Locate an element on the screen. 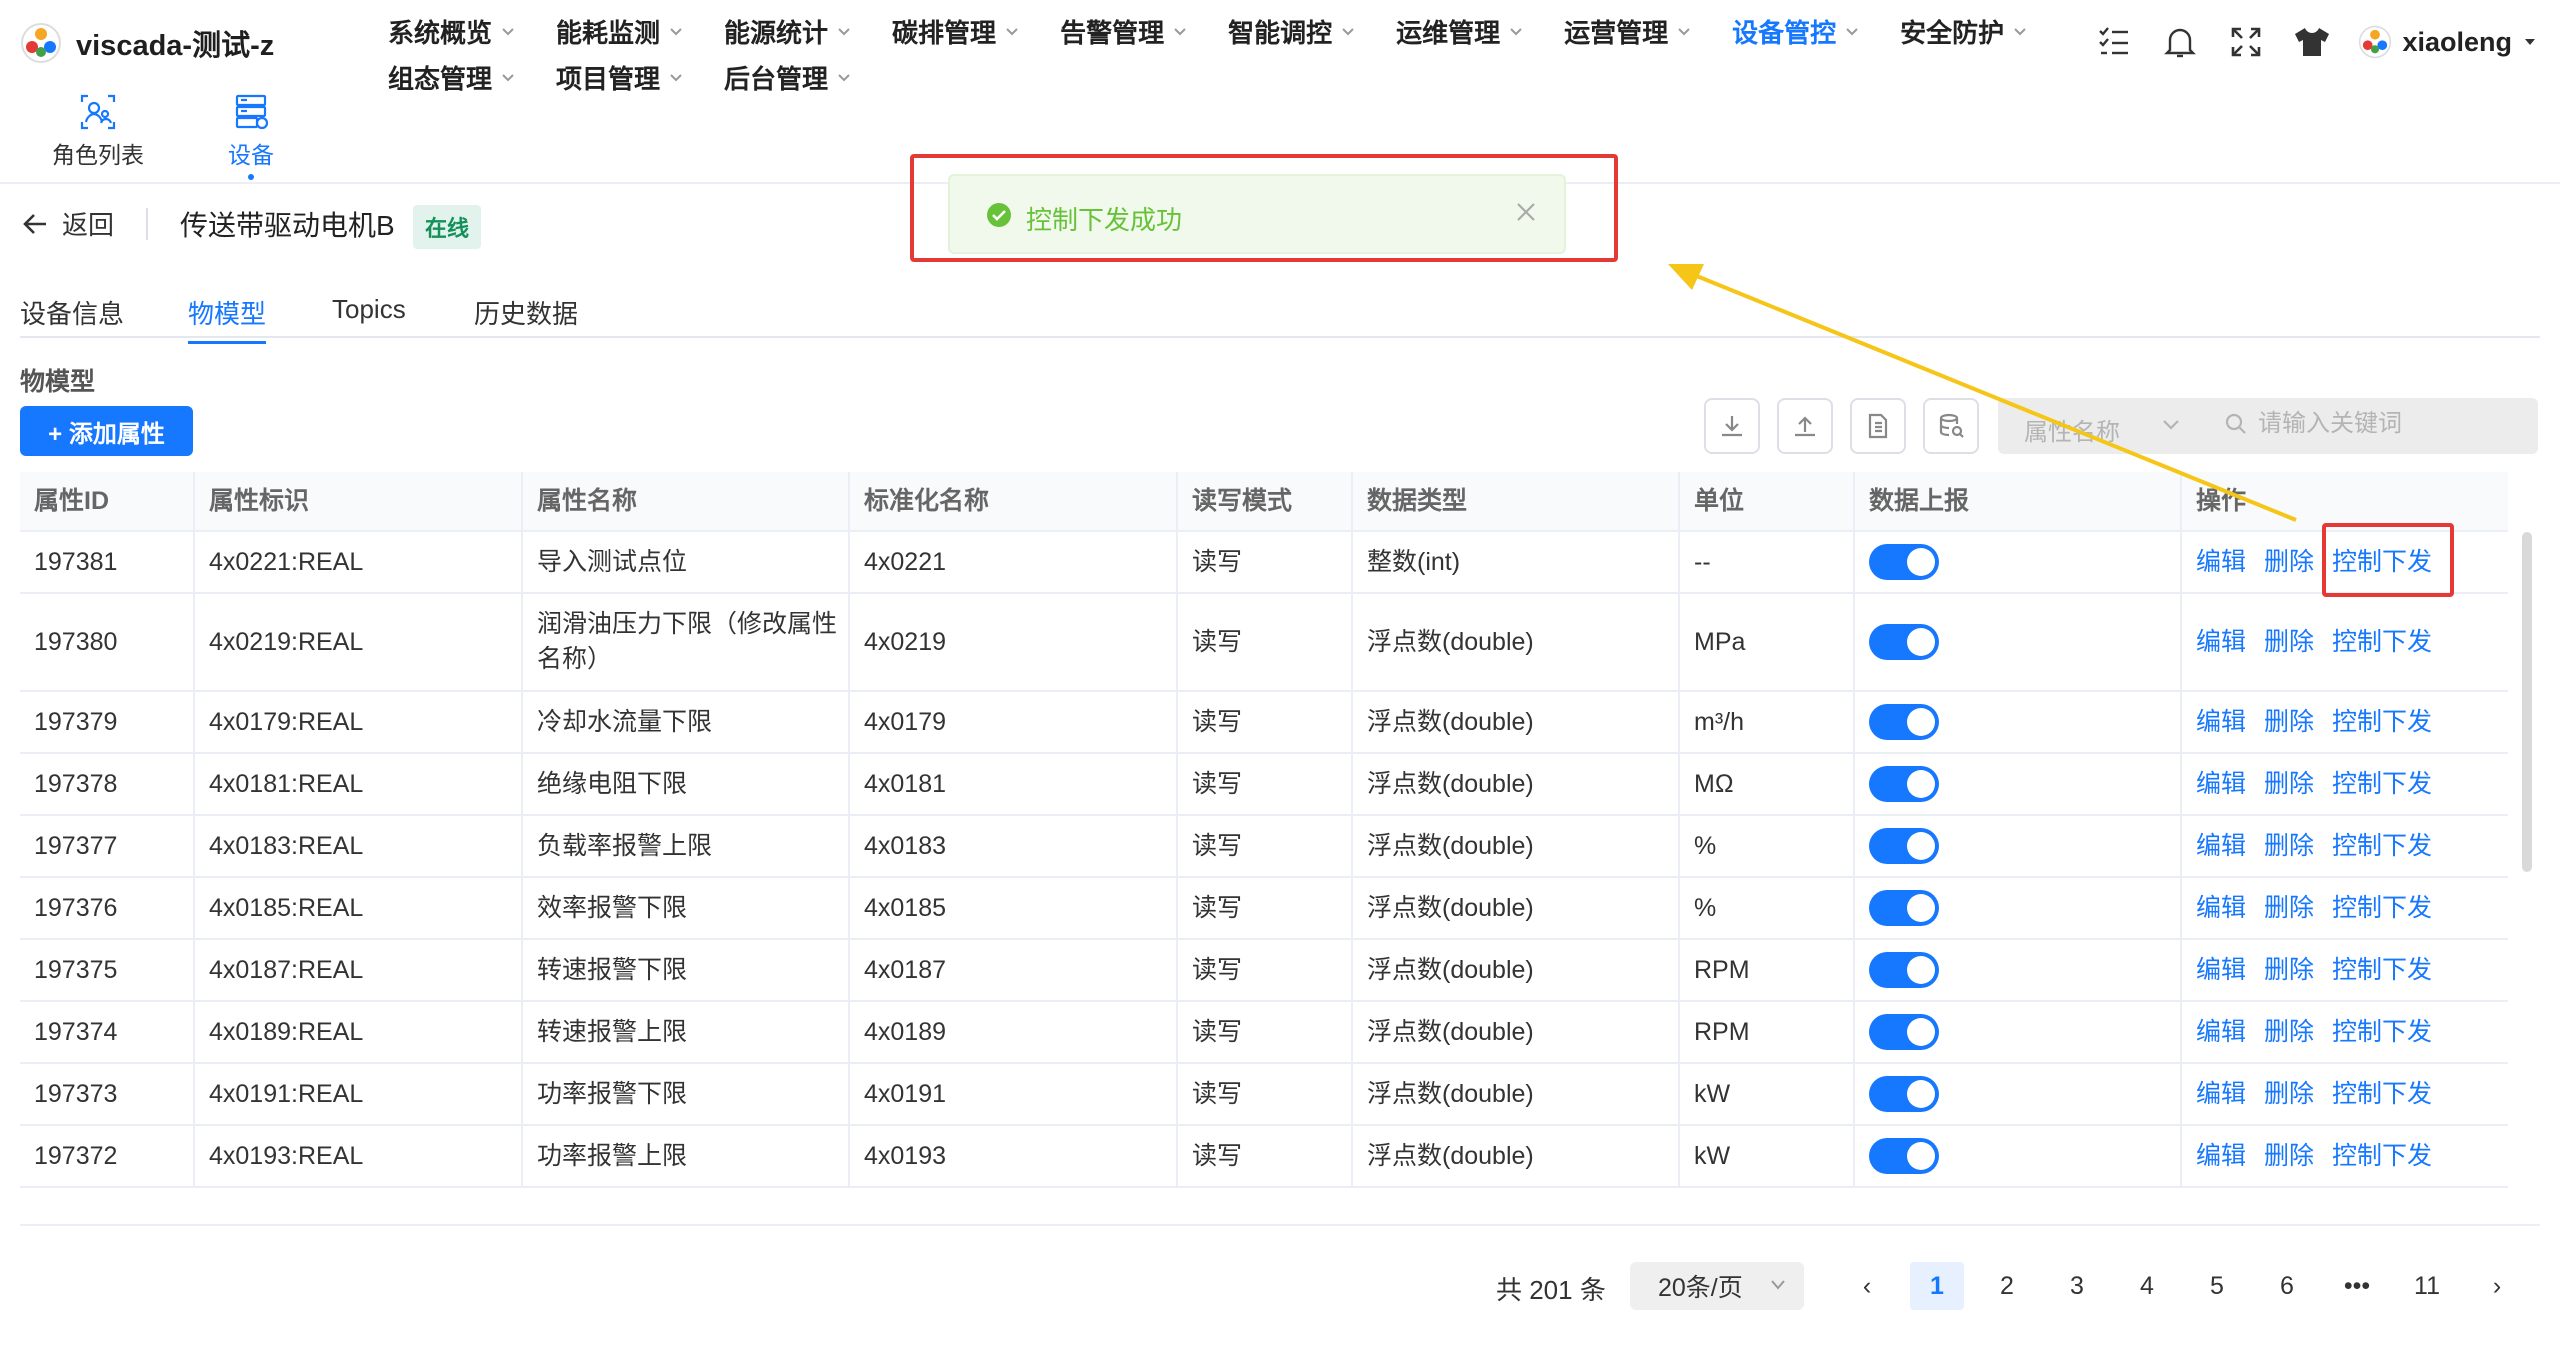 The image size is (2560, 1366). keyword-search-input is located at coordinates (2398, 424).